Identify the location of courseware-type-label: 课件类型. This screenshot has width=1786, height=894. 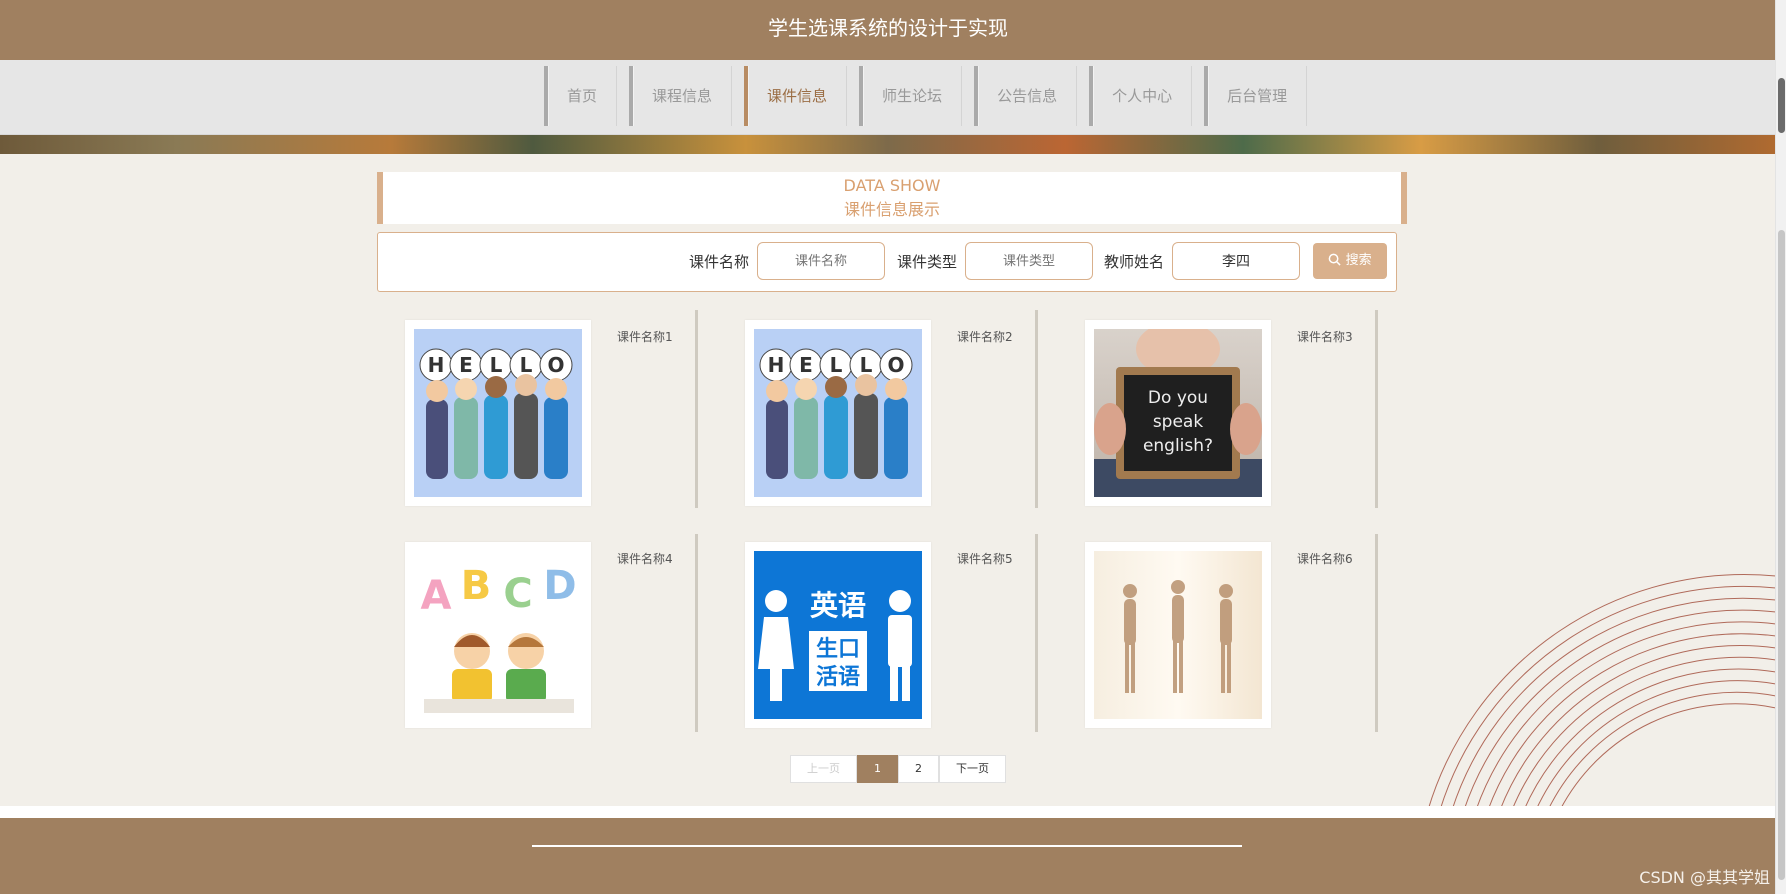
(927, 261).